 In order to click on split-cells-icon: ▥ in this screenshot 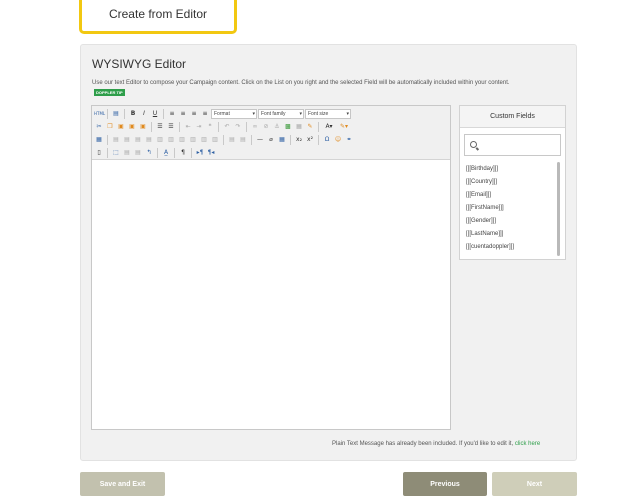, I will do `click(182, 140)`.